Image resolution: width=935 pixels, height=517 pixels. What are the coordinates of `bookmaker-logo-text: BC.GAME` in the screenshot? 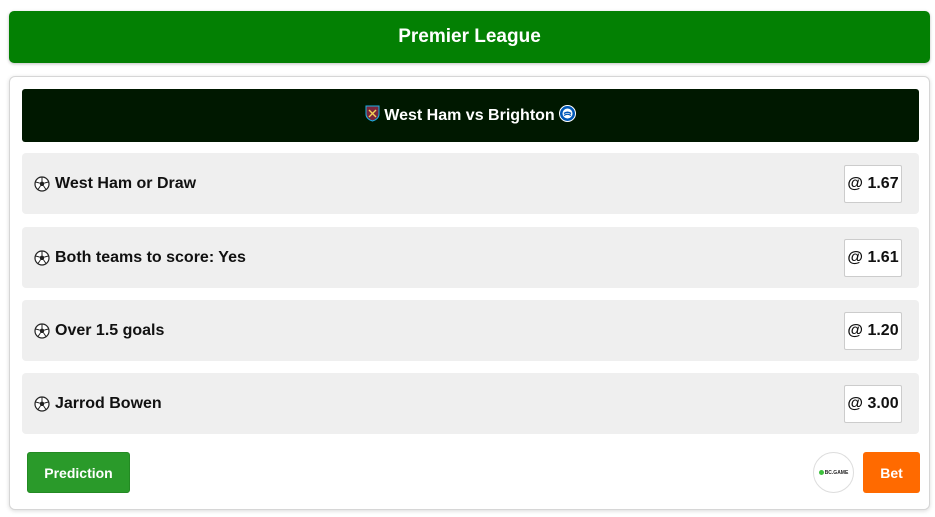 It's located at (836, 472).